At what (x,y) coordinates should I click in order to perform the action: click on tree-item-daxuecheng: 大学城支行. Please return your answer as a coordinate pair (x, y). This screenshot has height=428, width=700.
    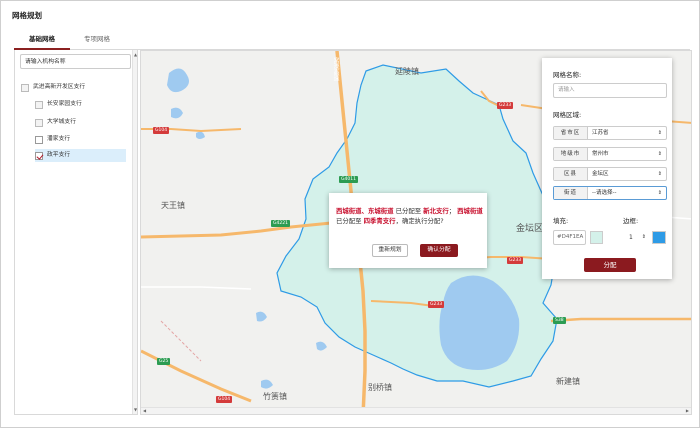
    Looking at the image, I should click on (82, 122).